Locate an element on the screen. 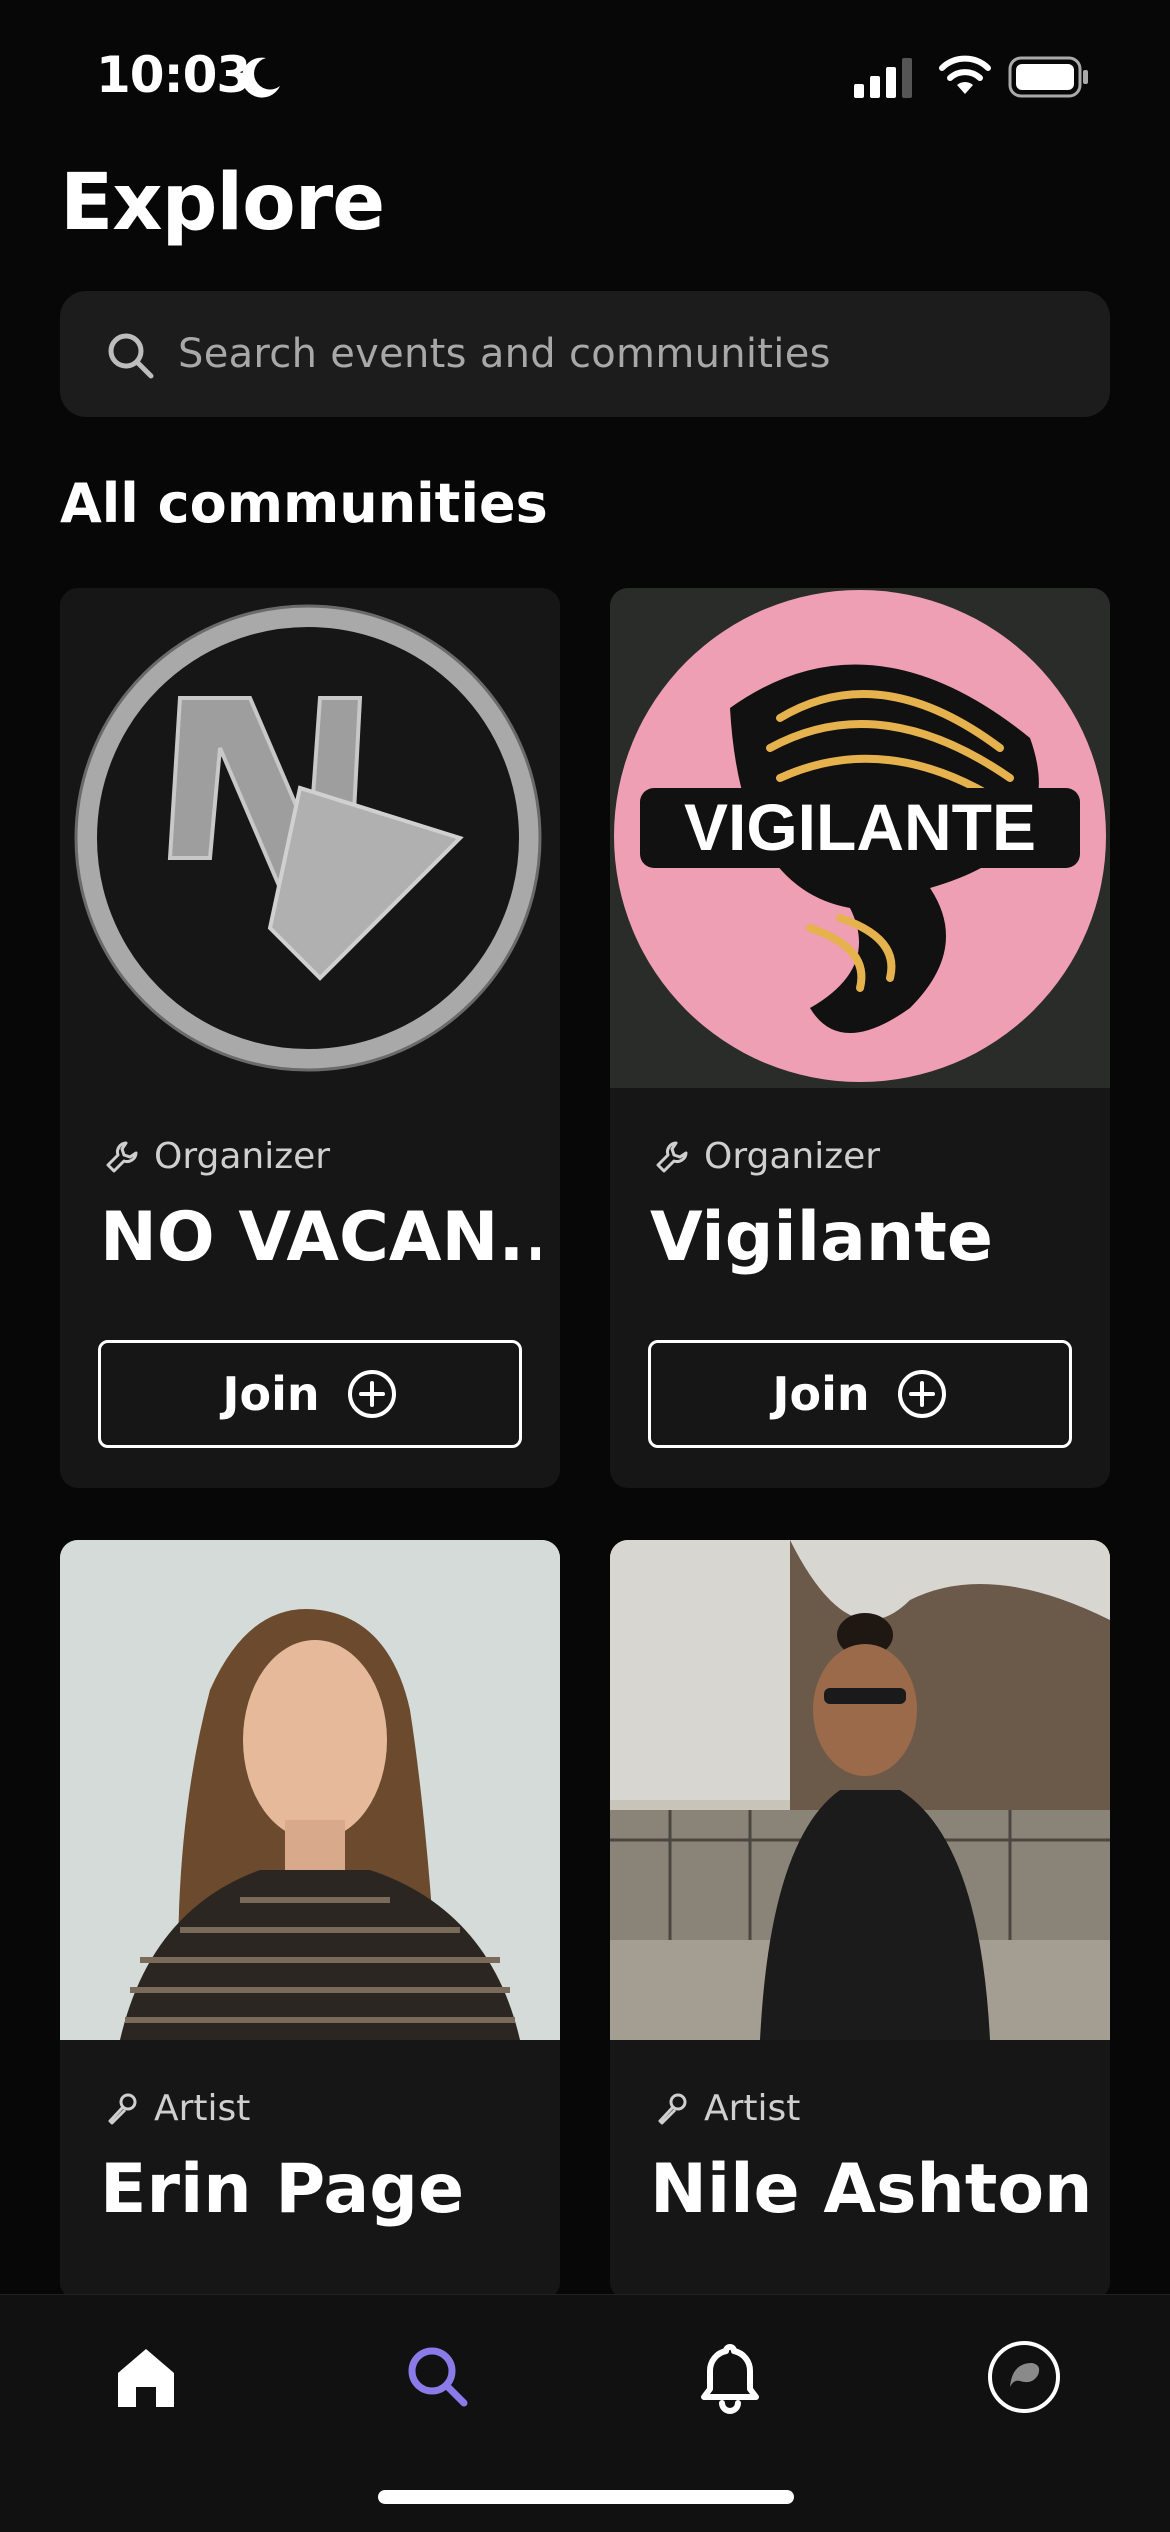  community-card: Artist Erin Page is located at coordinates (310, 1920).